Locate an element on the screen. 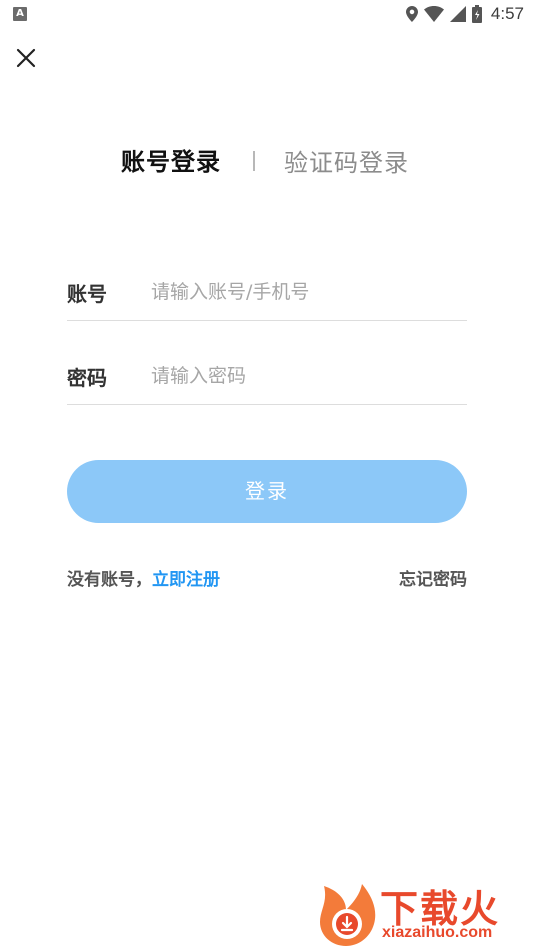 This screenshot has height=950, width=534. account-field: 账号 is located at coordinates (267, 292).